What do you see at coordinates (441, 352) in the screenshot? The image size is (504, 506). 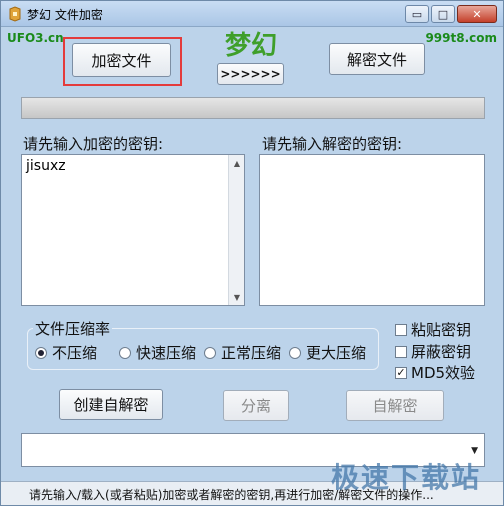 I see `checkbox-label: 屏蔽密钥` at bounding box center [441, 352].